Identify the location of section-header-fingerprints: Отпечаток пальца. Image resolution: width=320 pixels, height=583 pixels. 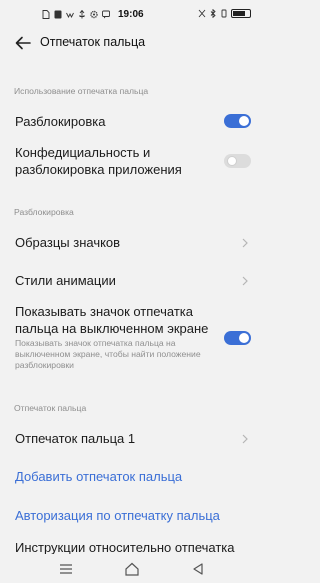
(50, 408).